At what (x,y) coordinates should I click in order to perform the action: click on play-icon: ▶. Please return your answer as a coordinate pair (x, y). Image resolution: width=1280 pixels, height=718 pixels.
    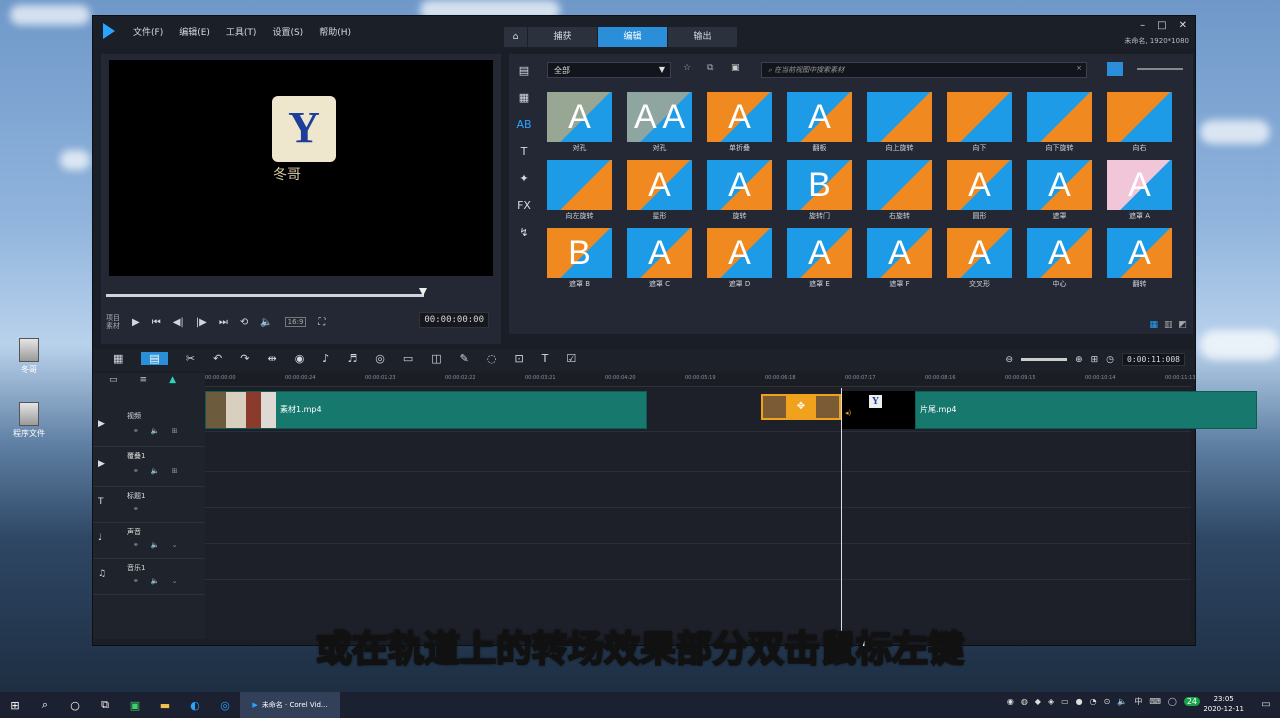
    Looking at the image, I should click on (136, 322).